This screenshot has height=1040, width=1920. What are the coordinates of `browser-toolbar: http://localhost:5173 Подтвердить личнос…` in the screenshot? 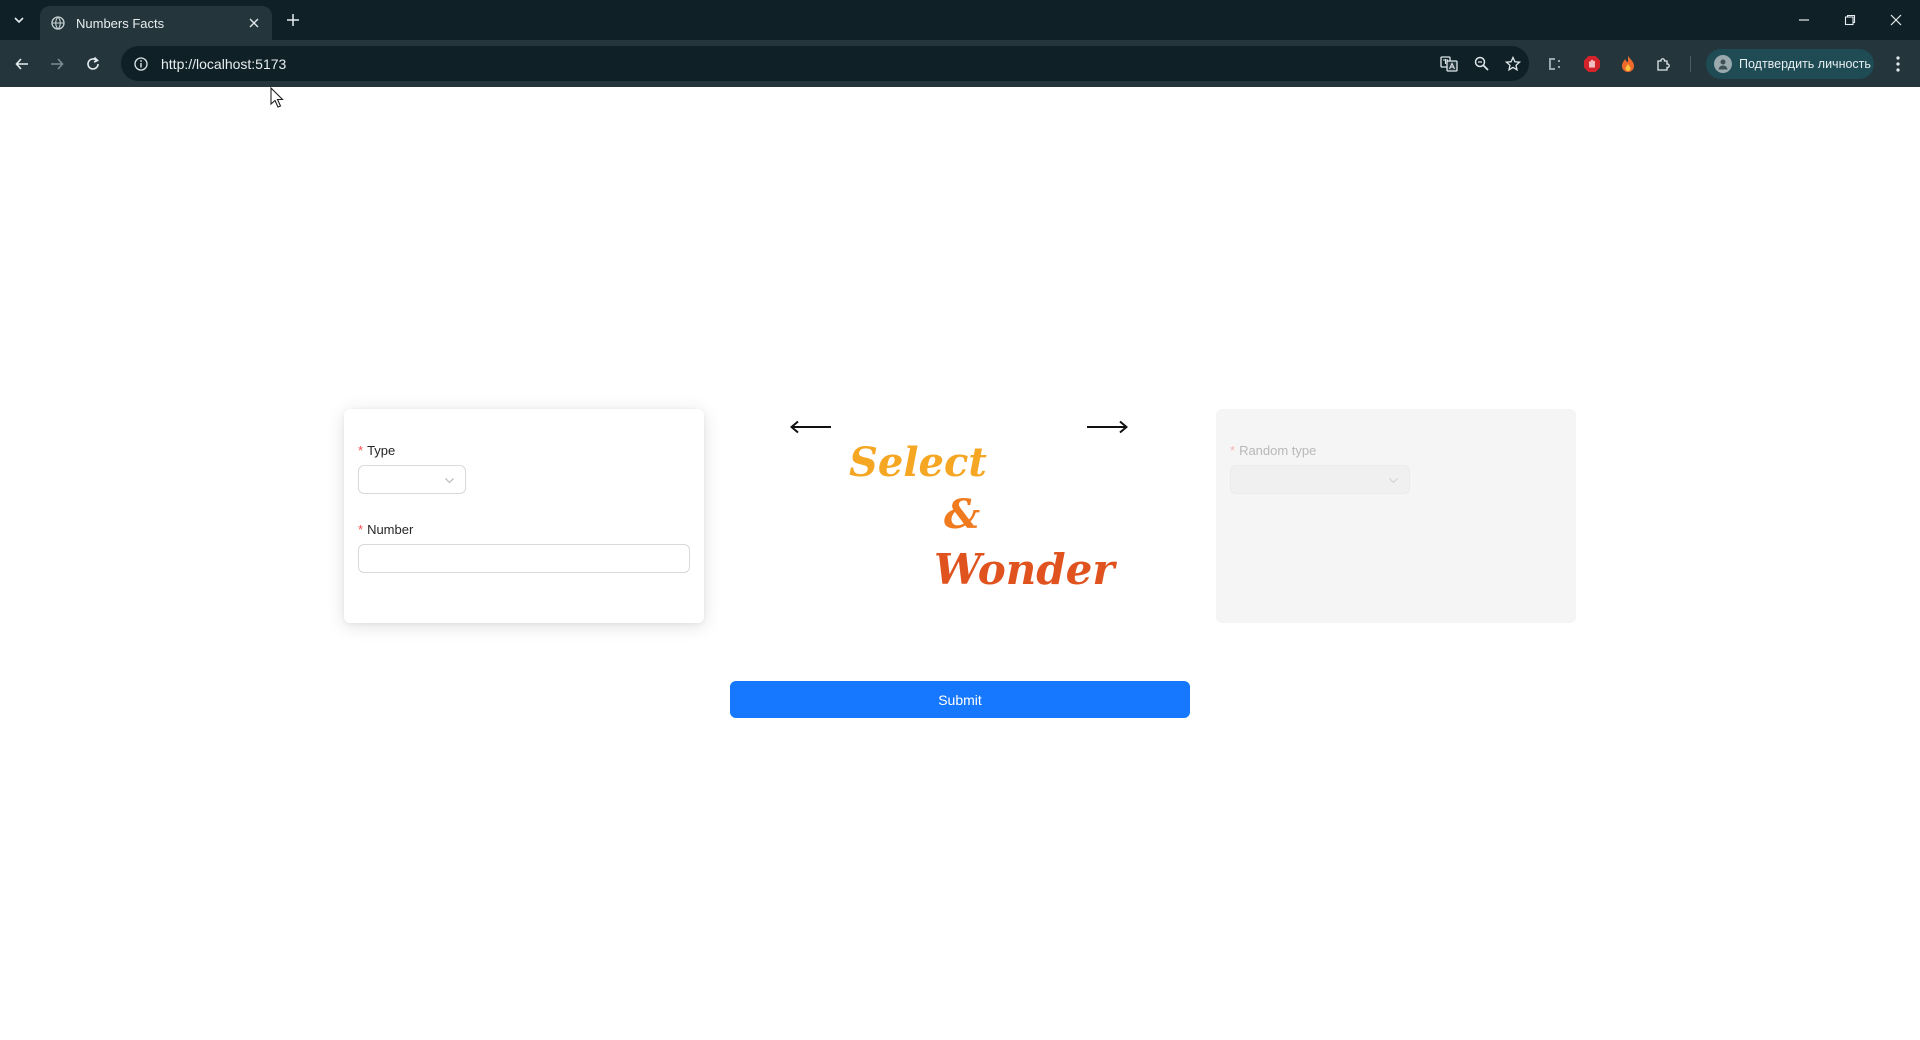 It's located at (960, 63).